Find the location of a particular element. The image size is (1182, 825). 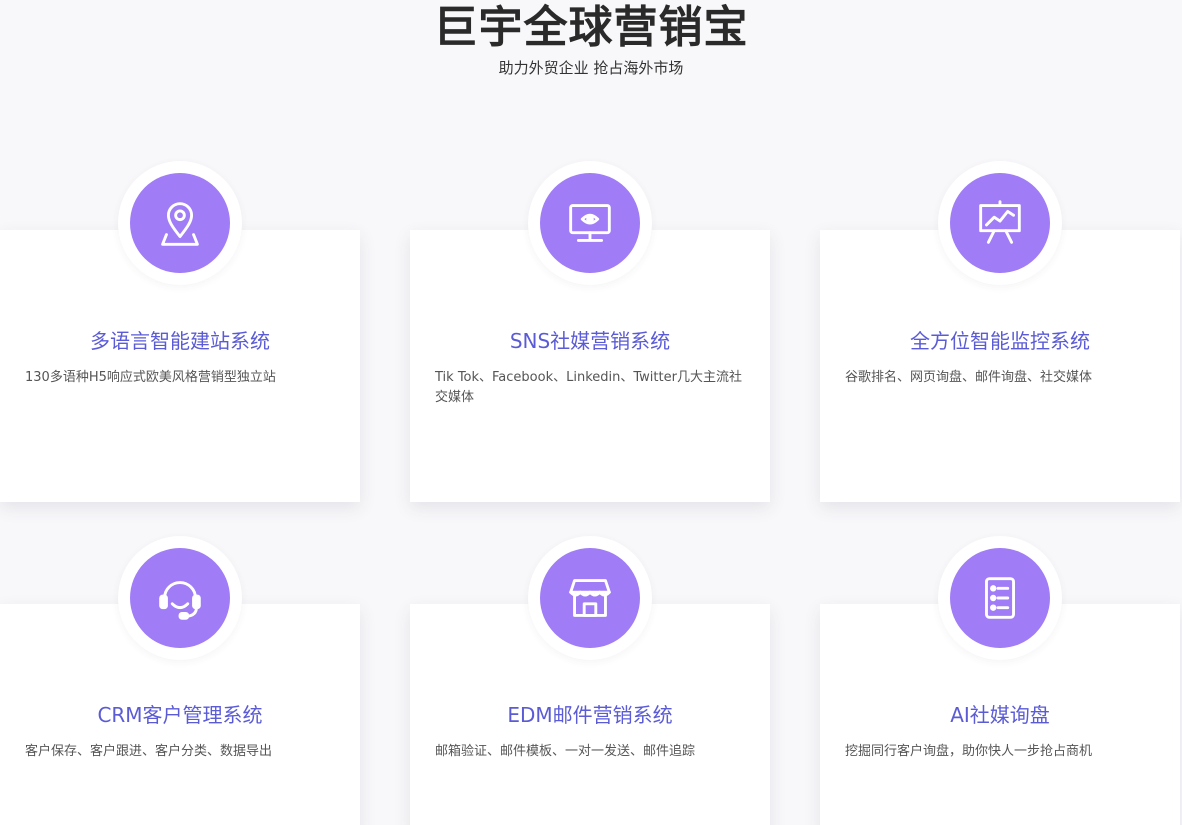

card-title: 多语言智能建站系统 is located at coordinates (180, 341).